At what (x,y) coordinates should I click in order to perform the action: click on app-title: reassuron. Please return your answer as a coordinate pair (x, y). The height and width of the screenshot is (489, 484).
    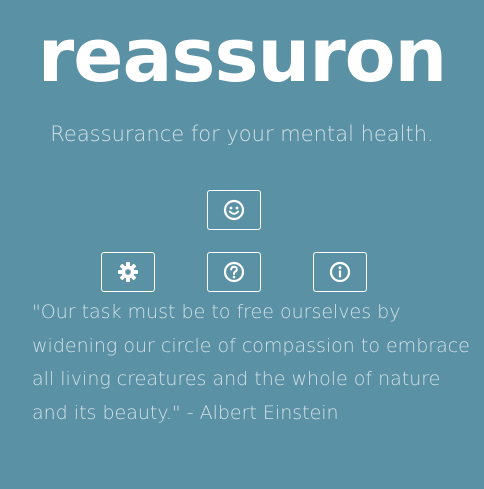
    Looking at the image, I should click on (242, 56).